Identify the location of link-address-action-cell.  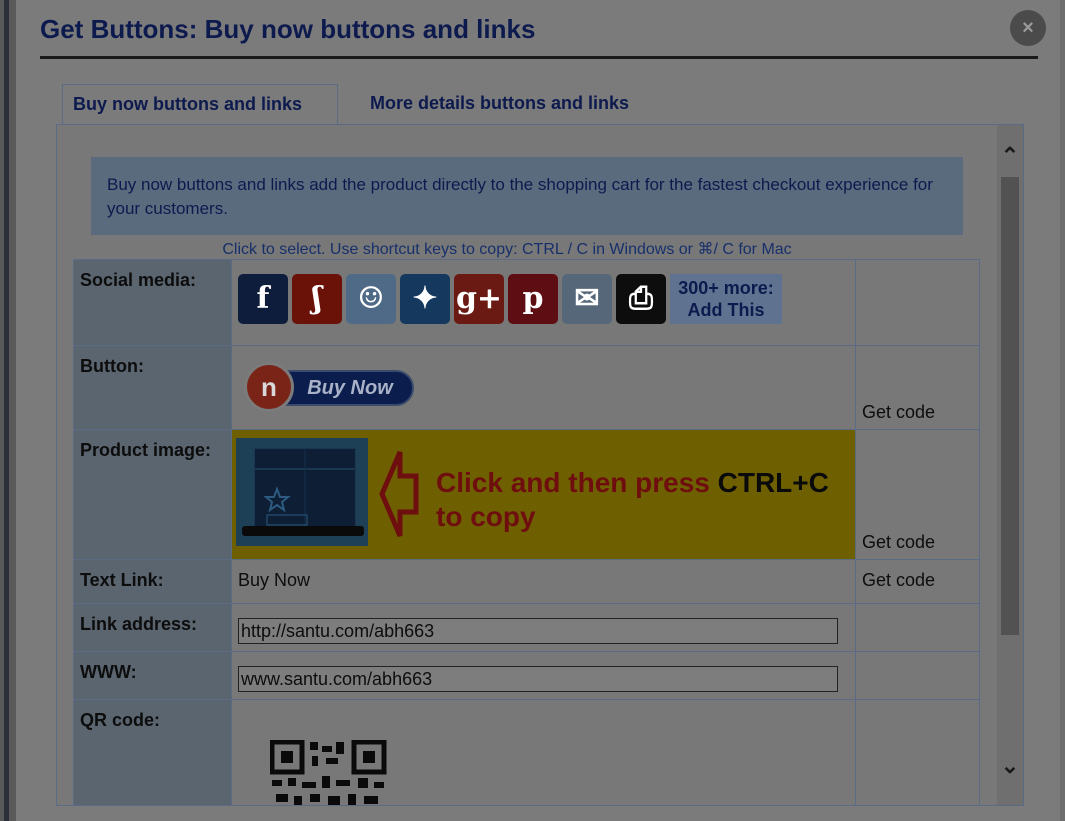
(917, 627).